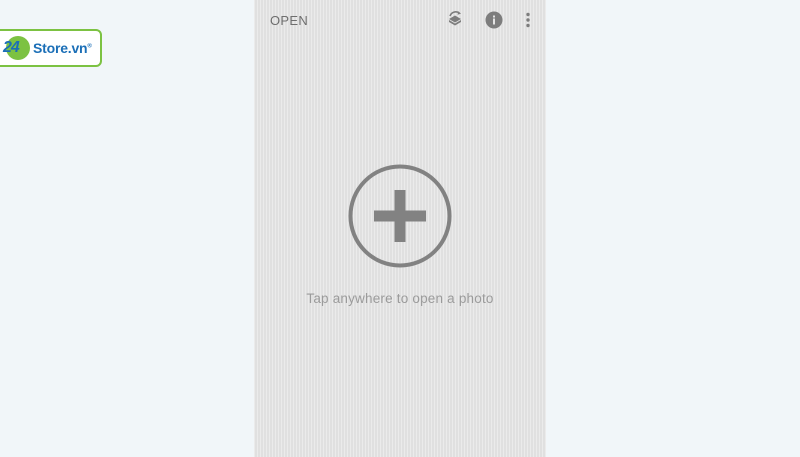 The width and height of the screenshot is (800, 457). Describe the element at coordinates (289, 20) in the screenshot. I see `open-button: OPEN` at that location.